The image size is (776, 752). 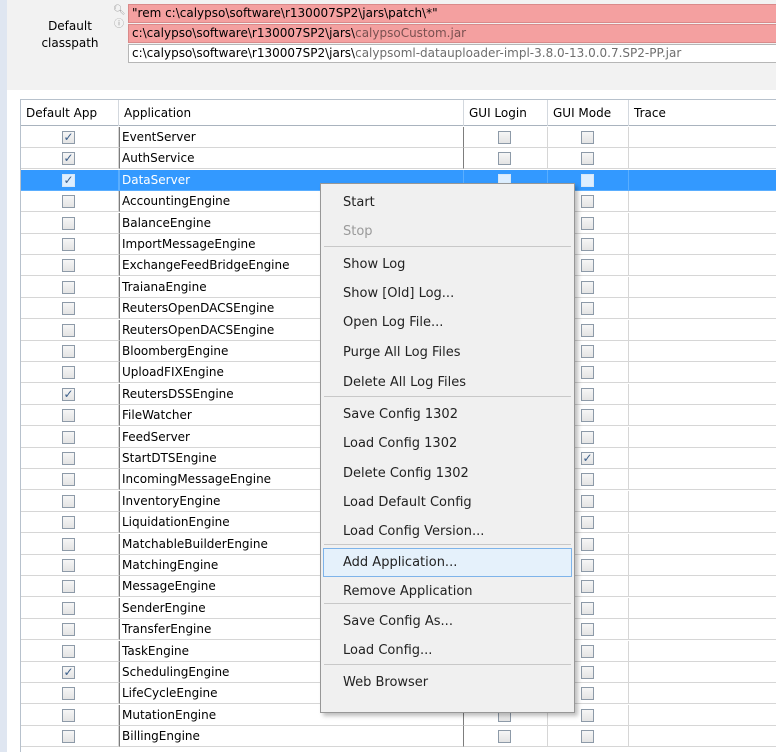 I want to click on column-header: Application, so click(x=291, y=113).